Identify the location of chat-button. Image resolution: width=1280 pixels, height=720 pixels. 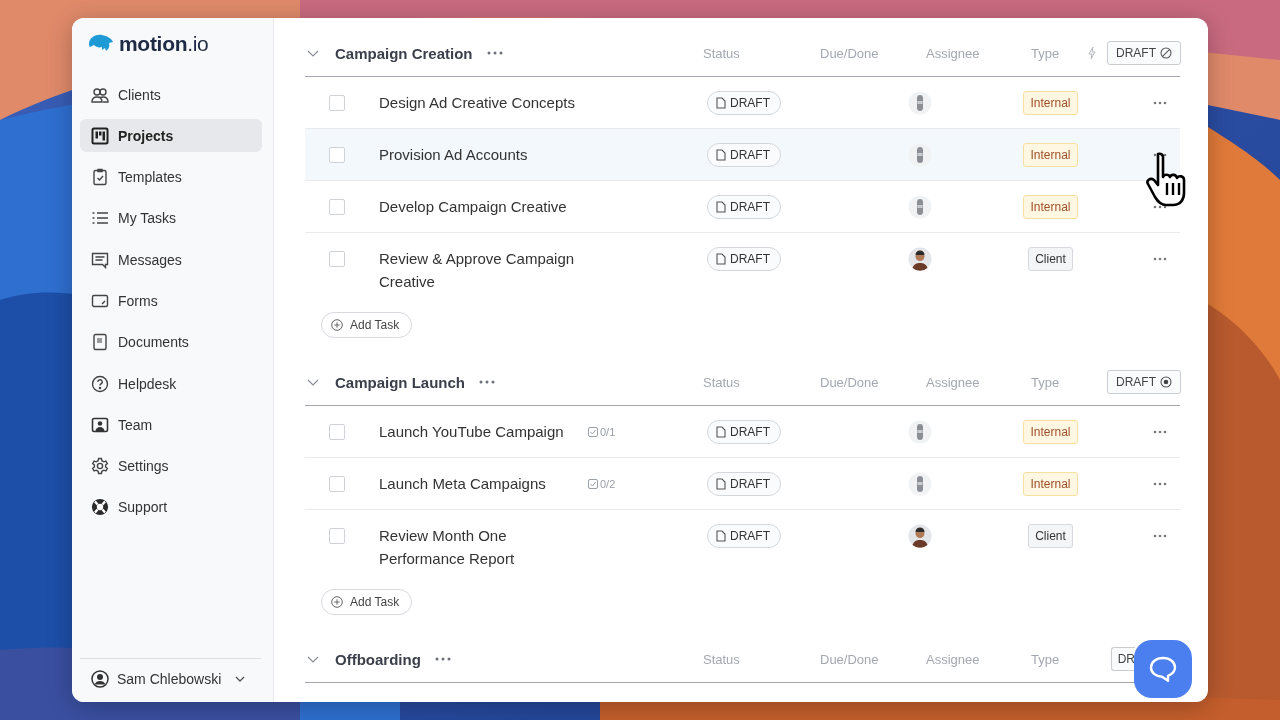
(1163, 669).